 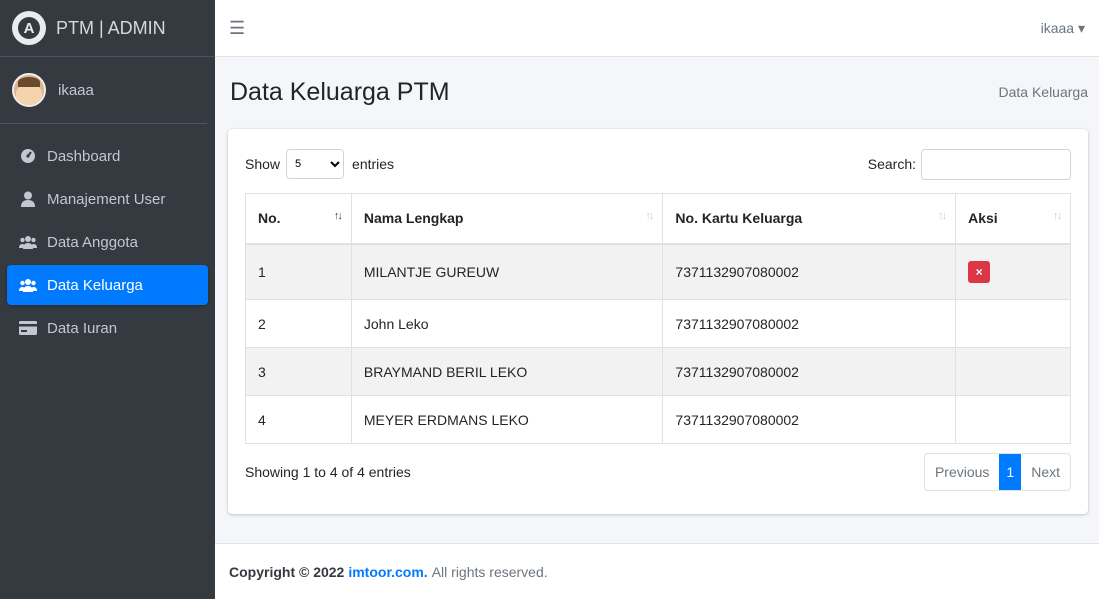 I want to click on dashboard-icon, so click(x=28, y=156).